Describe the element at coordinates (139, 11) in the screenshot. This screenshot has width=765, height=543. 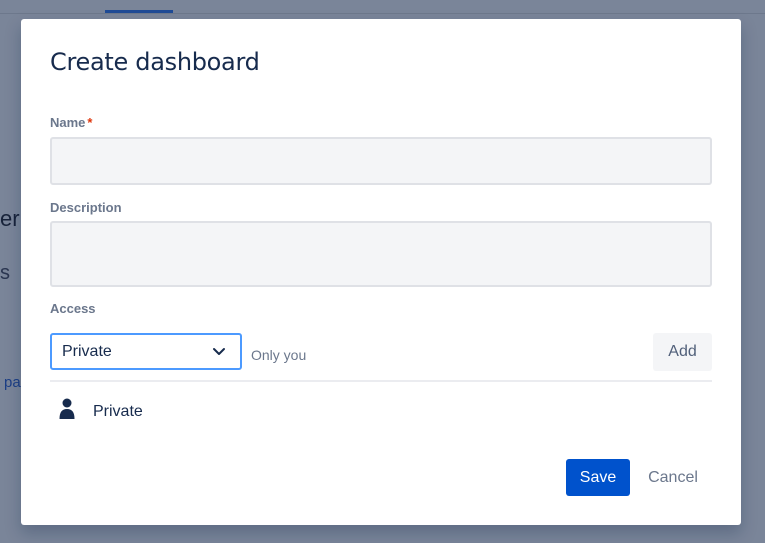
I see `background-active-tab-indicator` at that location.